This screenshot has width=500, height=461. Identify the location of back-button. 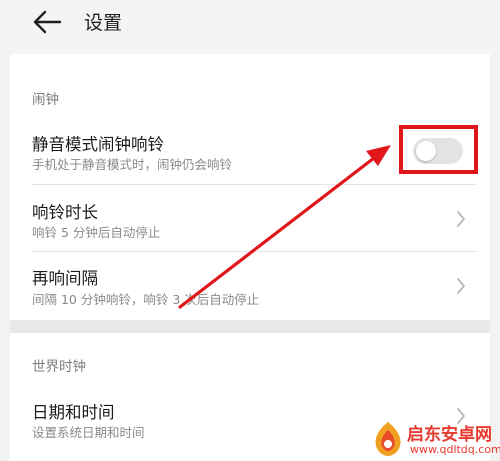
(47, 22).